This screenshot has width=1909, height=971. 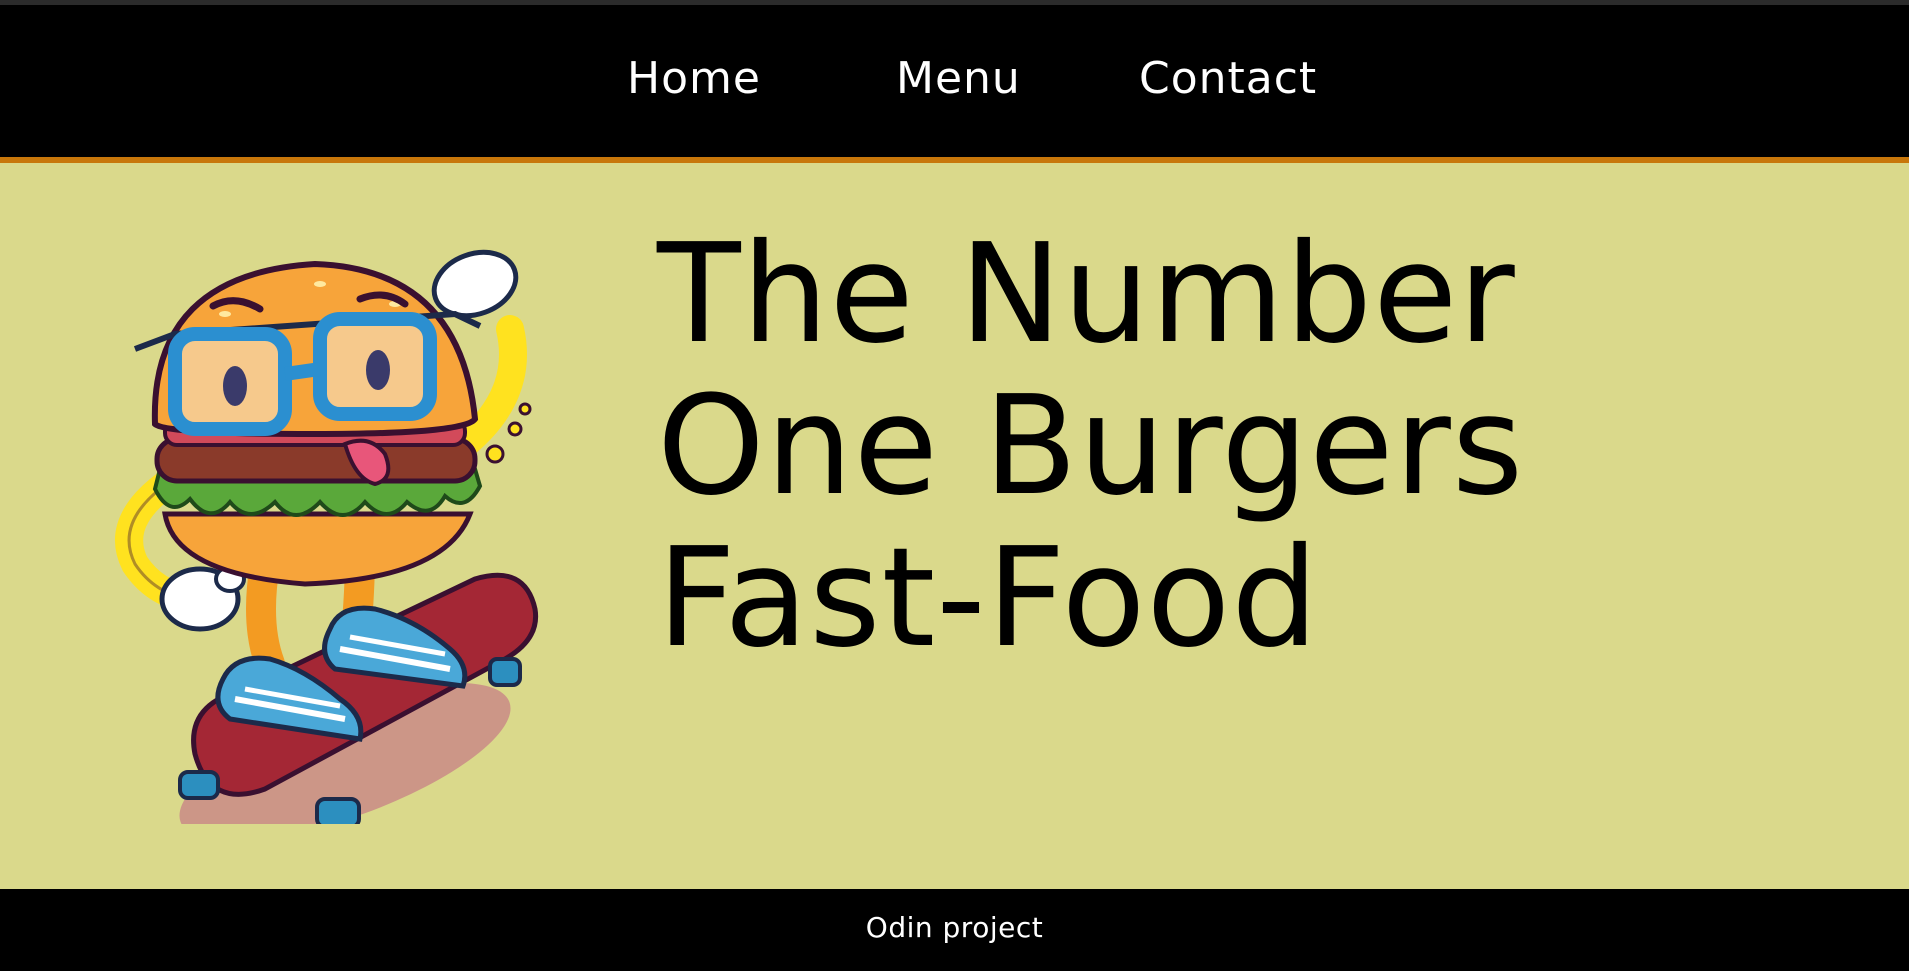 What do you see at coordinates (1086, 294) in the screenshot?
I see `headline-line-1: The Number` at bounding box center [1086, 294].